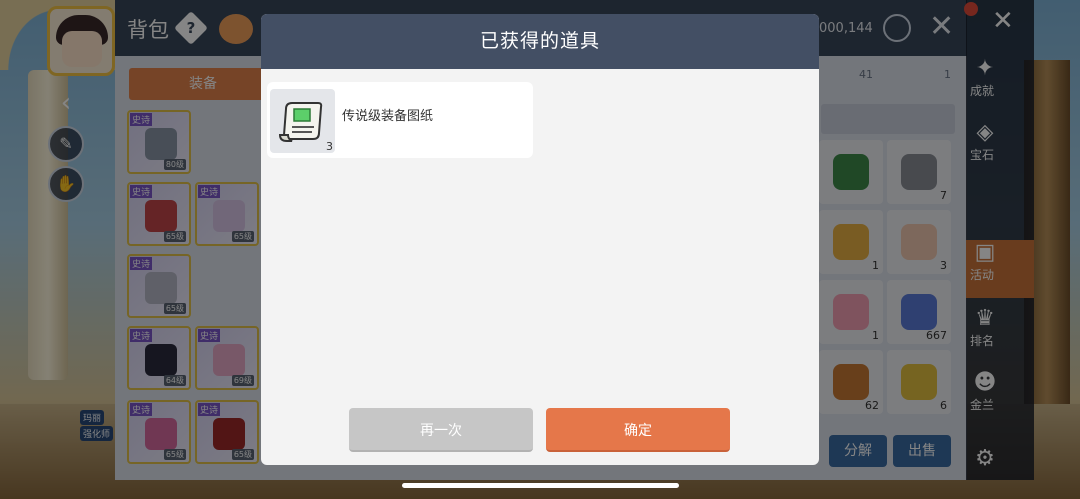  I want to click on item-name: 传说级装备图纸, so click(388, 116).